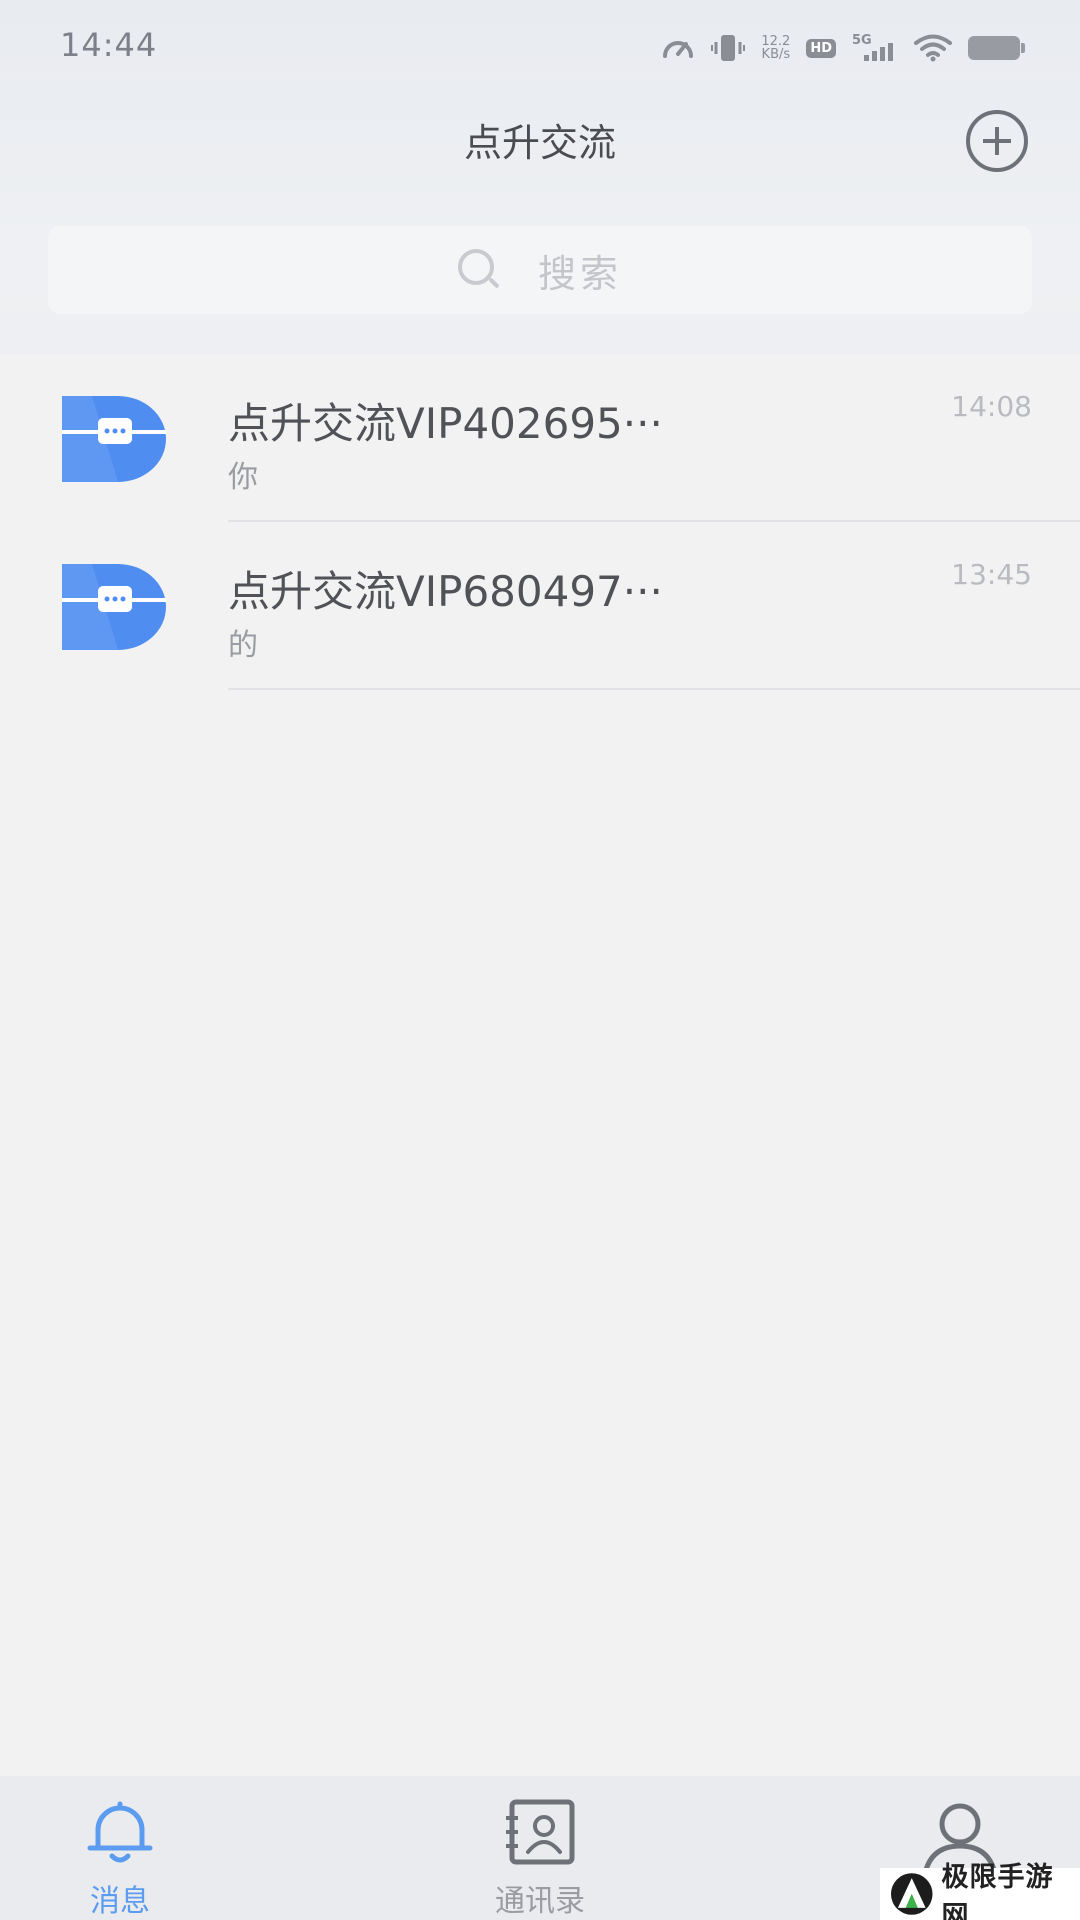 The height and width of the screenshot is (1920, 1080). I want to click on conversation-name: 点升交流VIP402695···, so click(445, 423).